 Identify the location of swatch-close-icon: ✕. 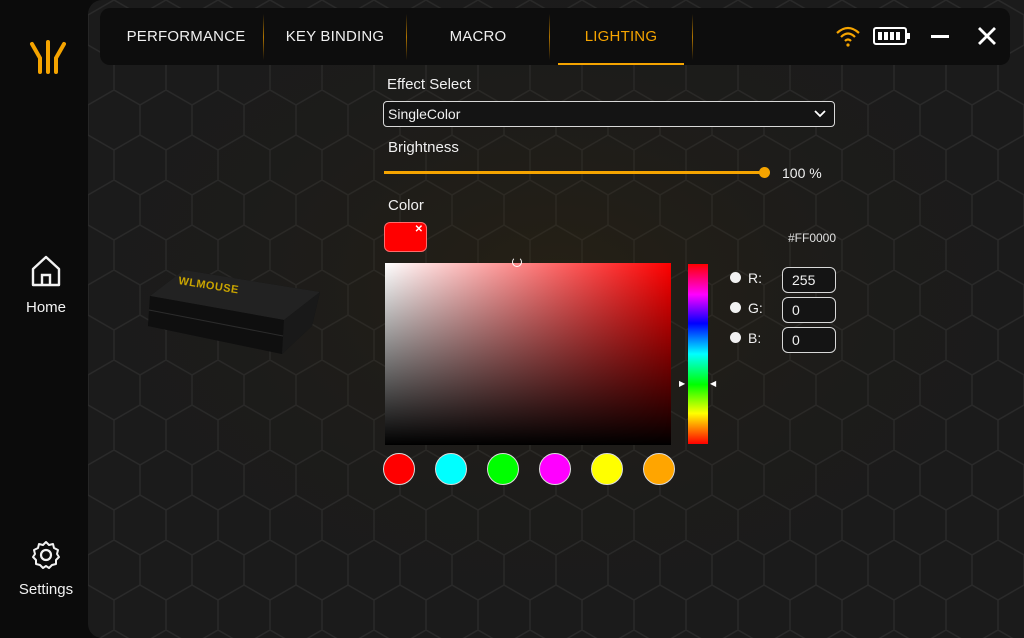
(419, 229).